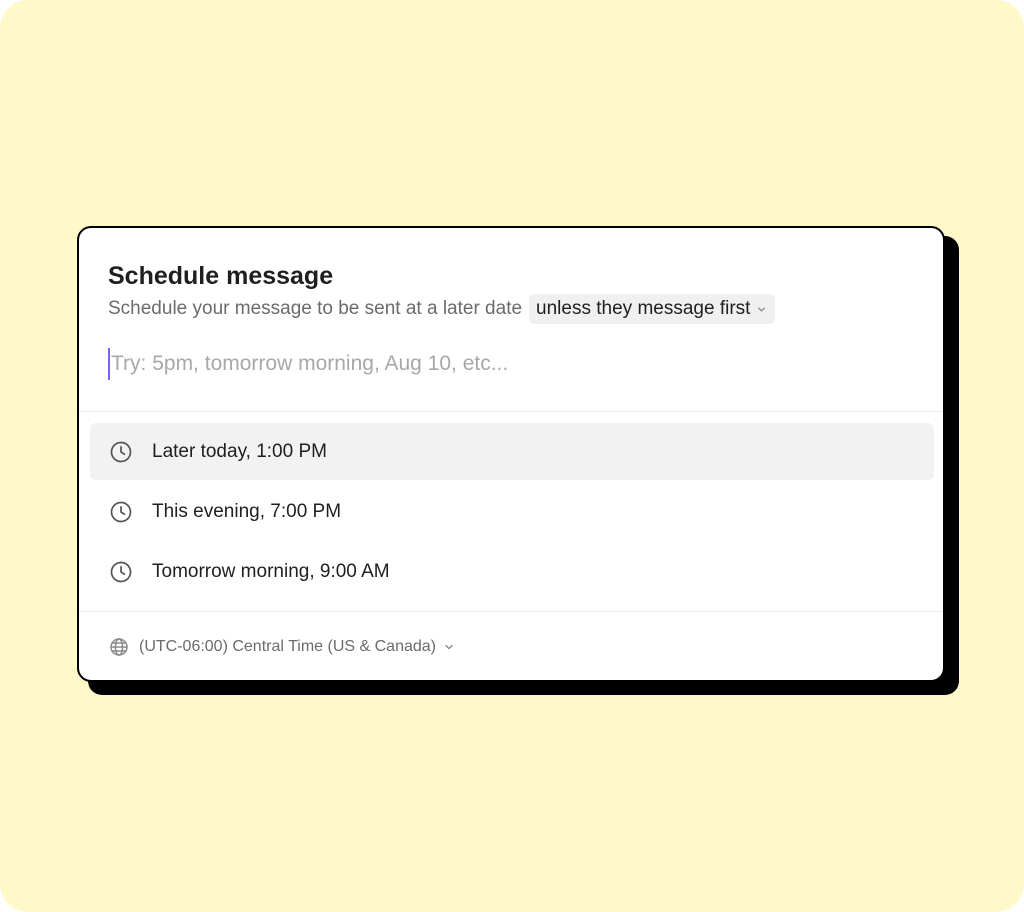  I want to click on option-label: Later today, 1:00 PM, so click(239, 451).